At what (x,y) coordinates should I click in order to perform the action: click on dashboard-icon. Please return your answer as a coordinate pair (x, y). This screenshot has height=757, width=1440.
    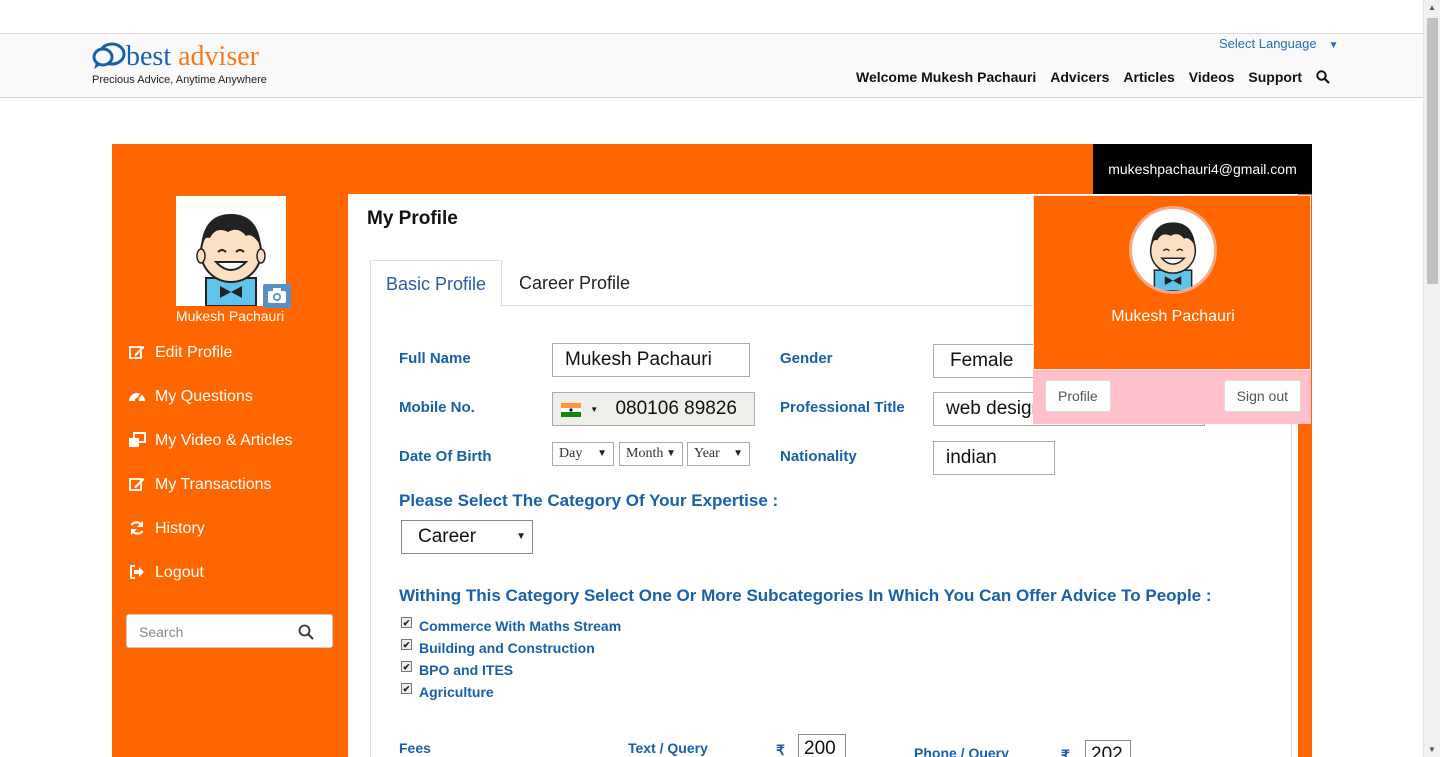
    Looking at the image, I should click on (137, 398).